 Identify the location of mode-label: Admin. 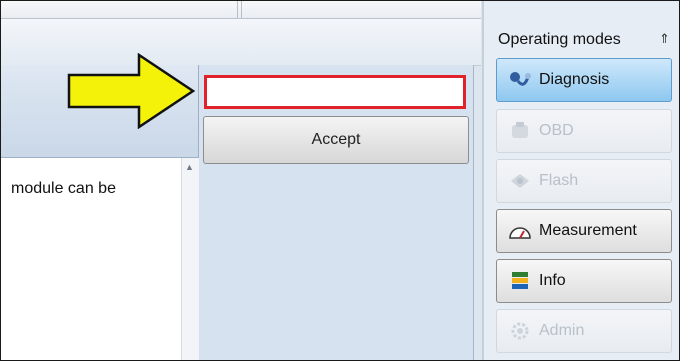
(562, 330).